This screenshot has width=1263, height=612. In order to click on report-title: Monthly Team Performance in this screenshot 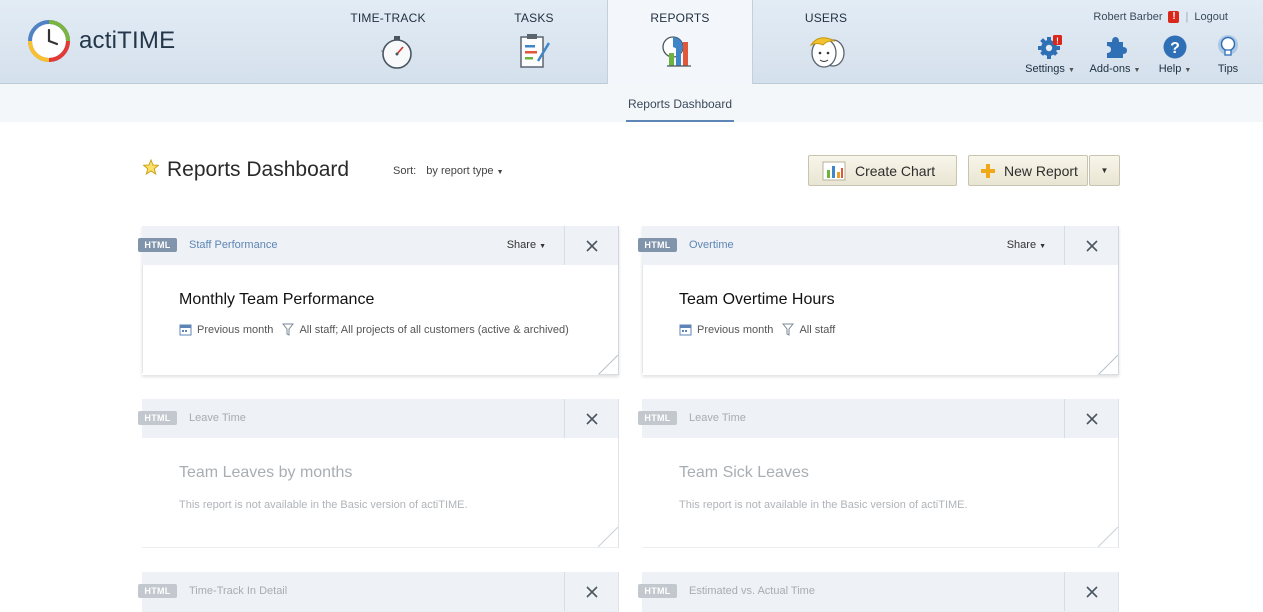, I will do `click(276, 300)`.